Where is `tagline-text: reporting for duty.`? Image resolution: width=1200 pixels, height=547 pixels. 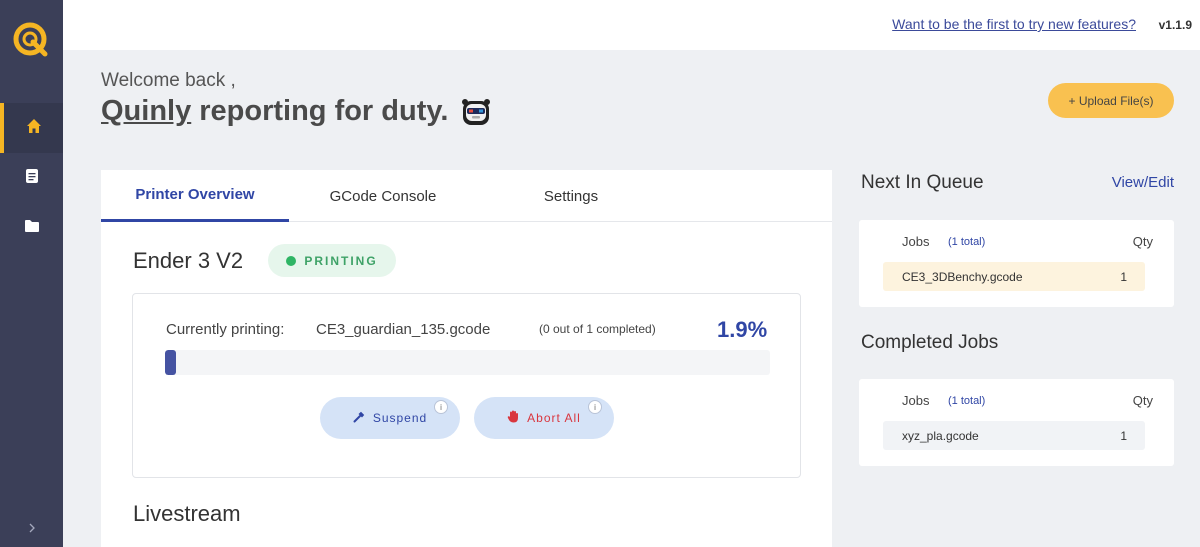
tagline-text: reporting for duty. is located at coordinates (324, 111).